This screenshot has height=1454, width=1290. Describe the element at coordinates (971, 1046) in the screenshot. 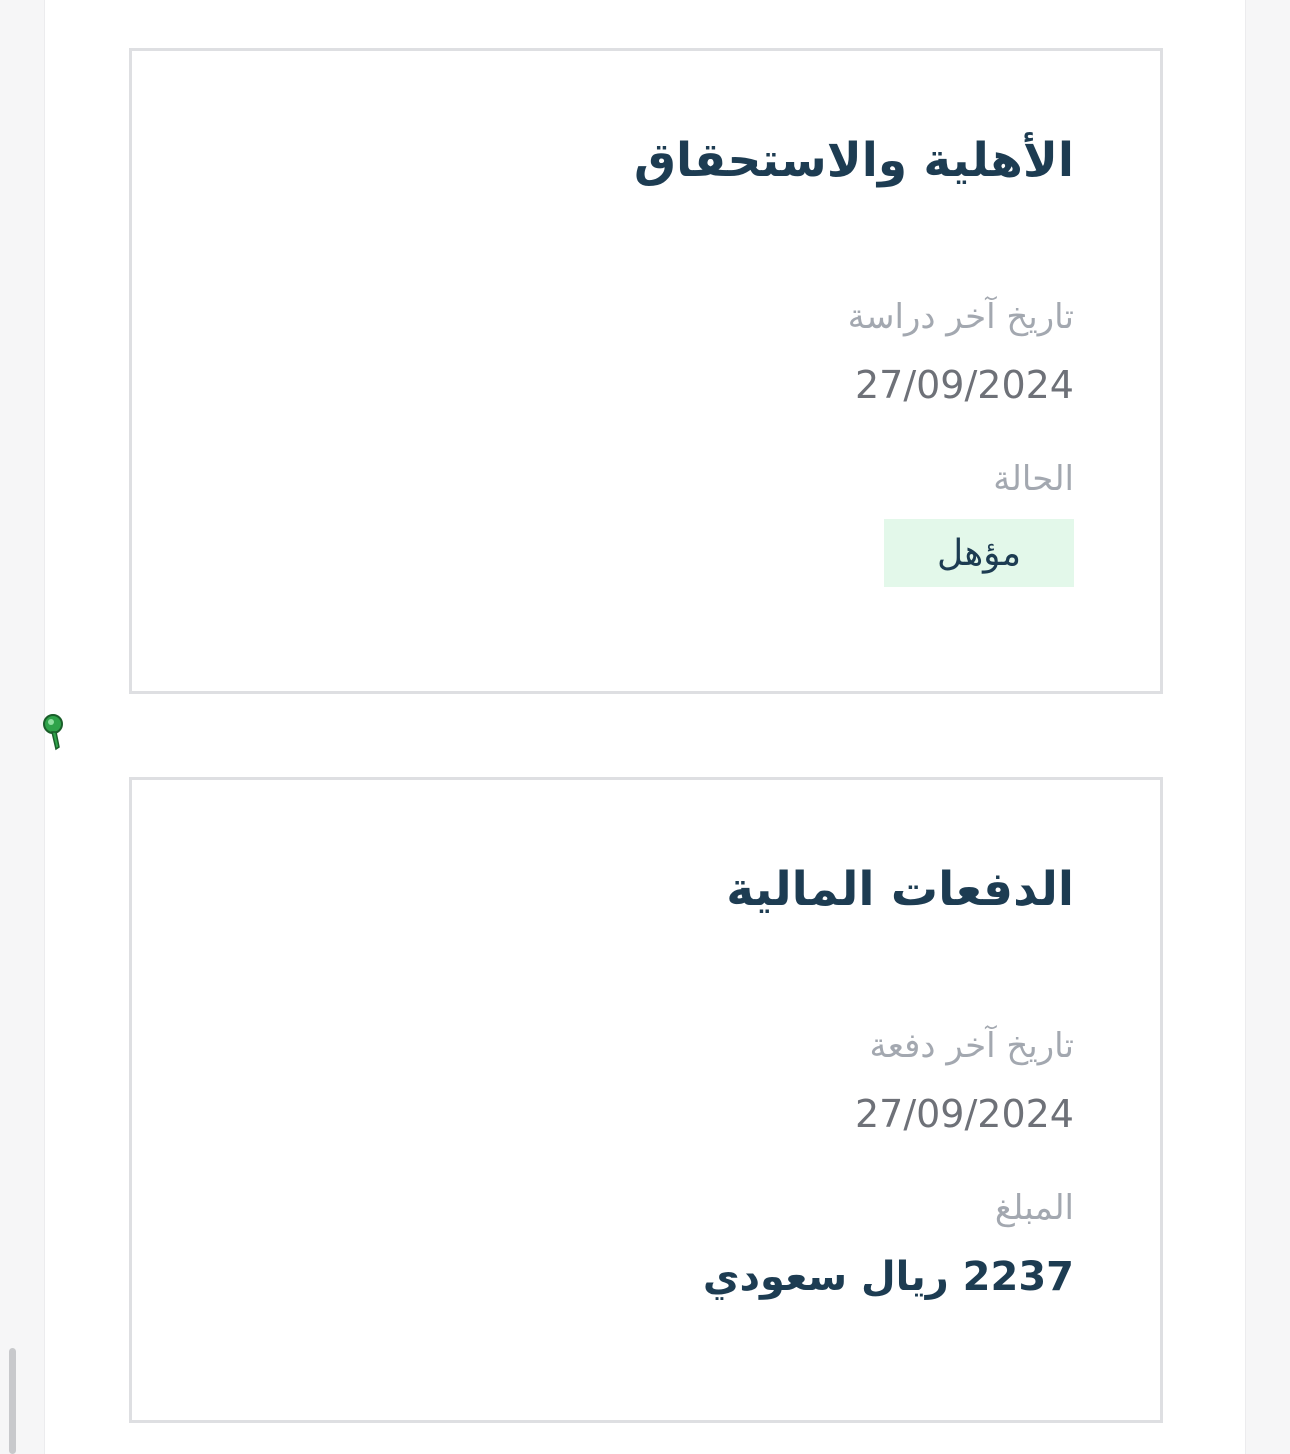

I see `last-payment-label: تاريخ آخر دفعة` at that location.